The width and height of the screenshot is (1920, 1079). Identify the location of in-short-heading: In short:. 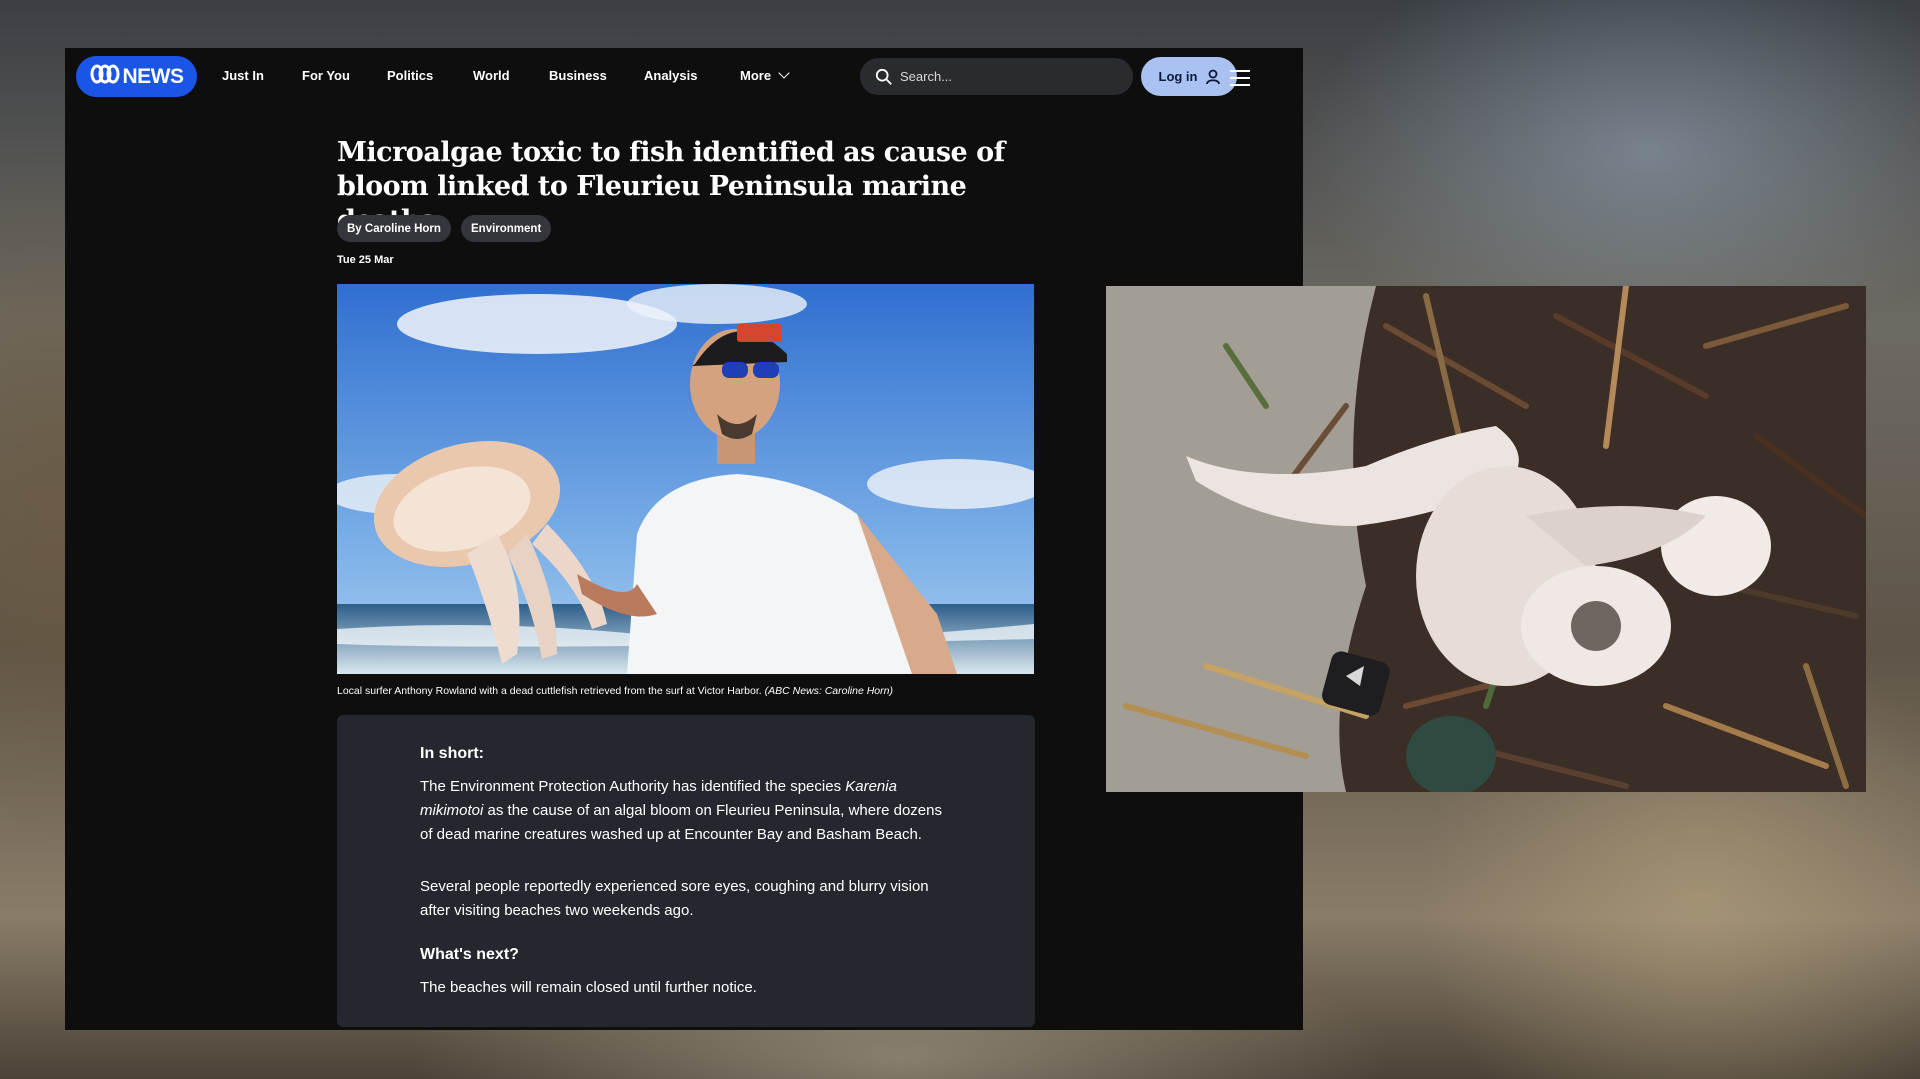
(452, 753).